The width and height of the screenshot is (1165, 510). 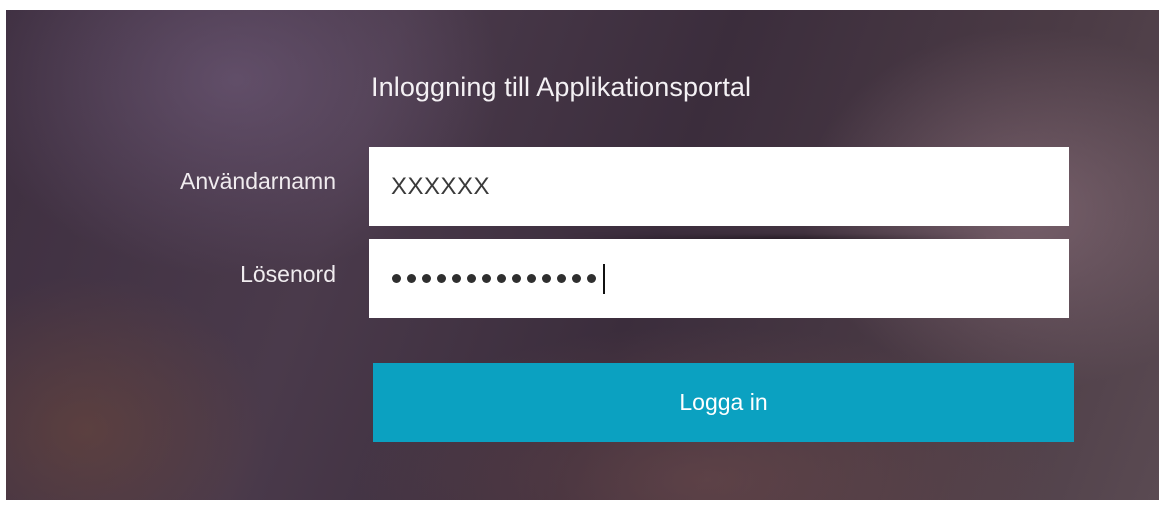 I want to click on text-caret, so click(x=604, y=278).